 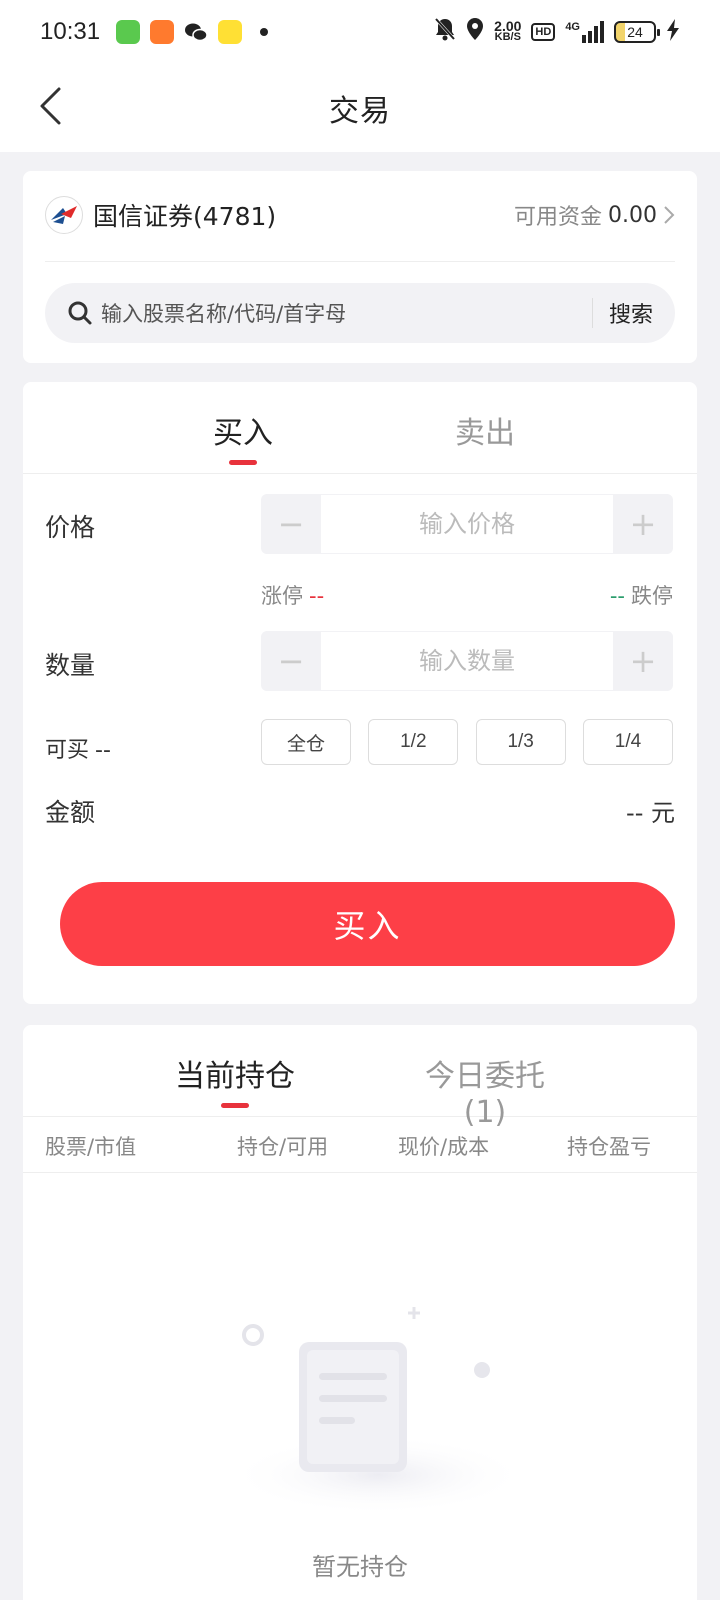 What do you see at coordinates (650, 813) in the screenshot?
I see `amount-value: -- 元` at bounding box center [650, 813].